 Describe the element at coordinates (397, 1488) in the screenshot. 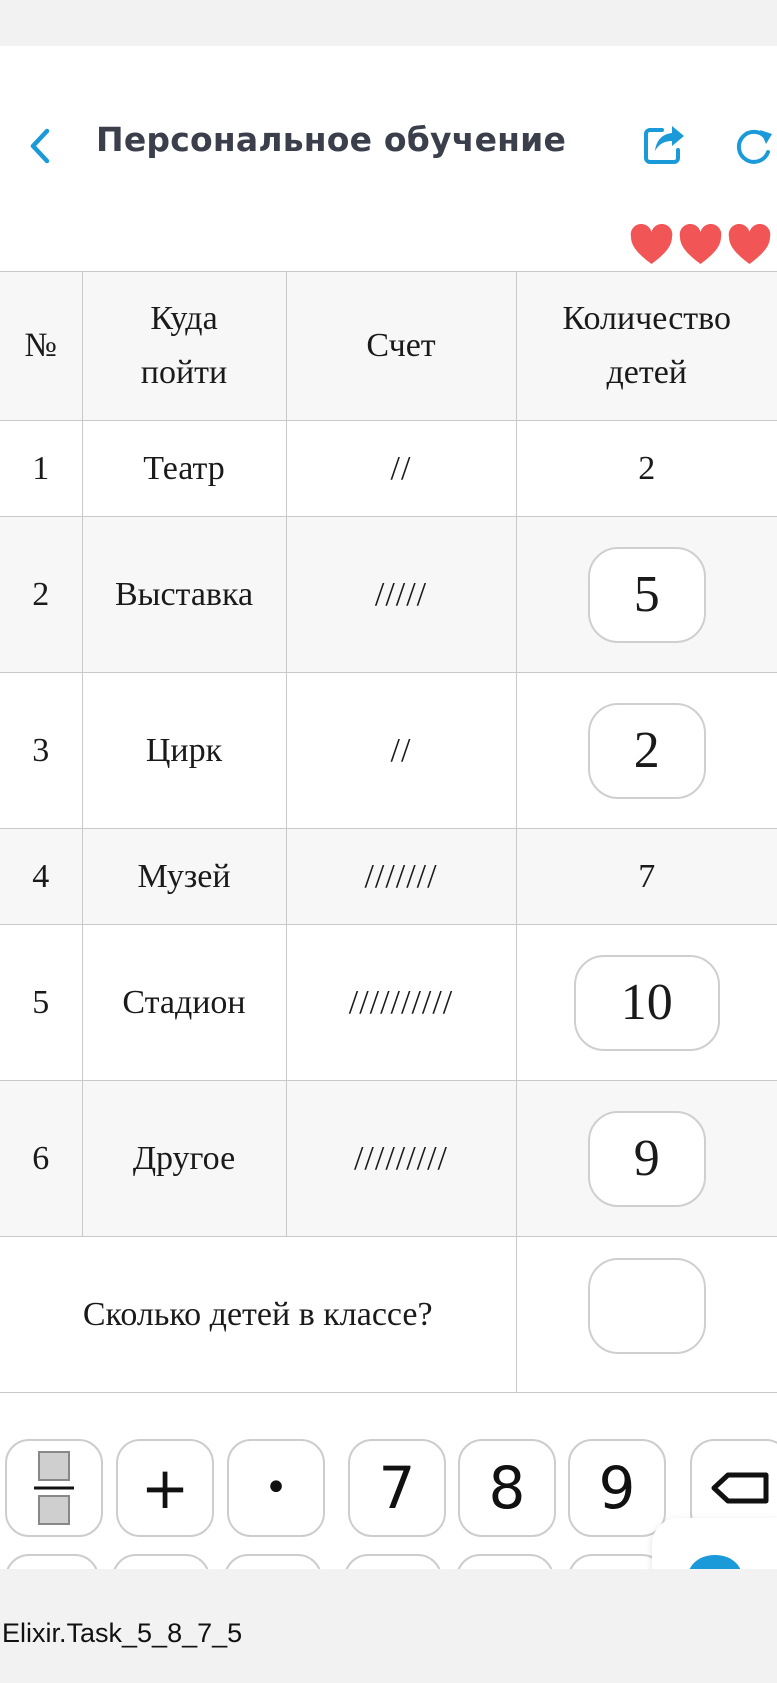

I see `key-seven: 7` at that location.